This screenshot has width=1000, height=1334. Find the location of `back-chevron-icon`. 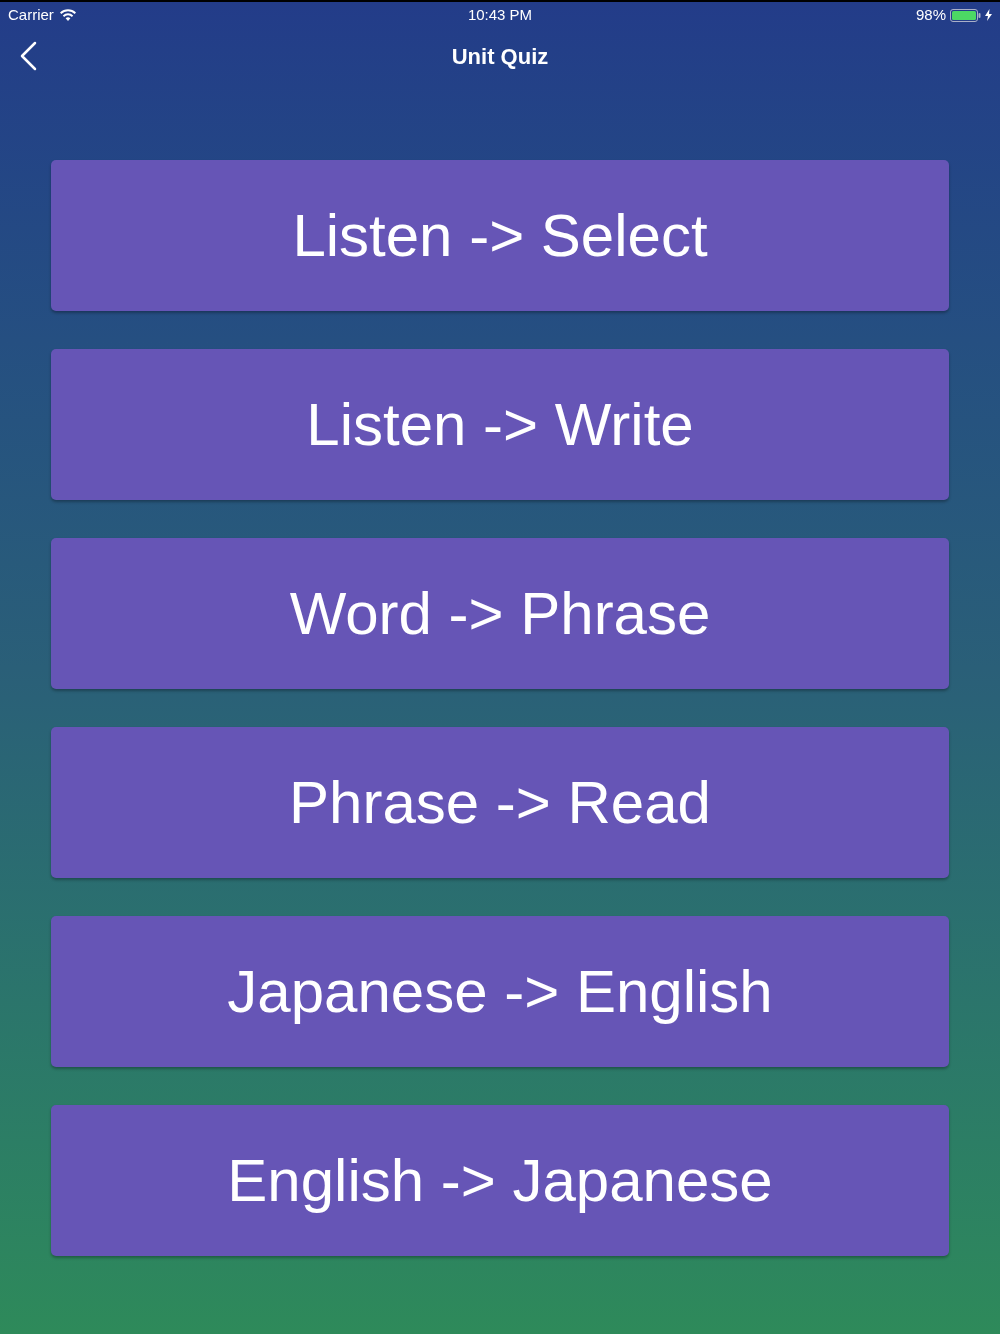

back-chevron-icon is located at coordinates (28, 56).